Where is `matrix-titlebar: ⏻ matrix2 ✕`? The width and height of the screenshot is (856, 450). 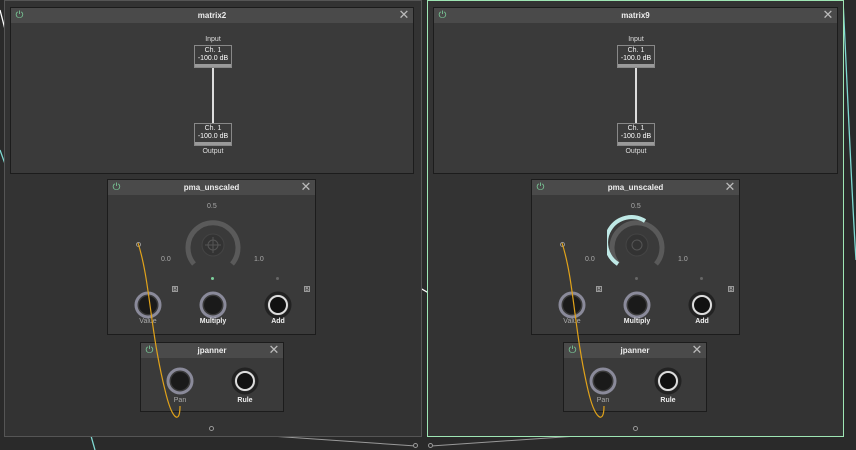
matrix-titlebar: ⏻ matrix2 ✕ is located at coordinates (212, 15).